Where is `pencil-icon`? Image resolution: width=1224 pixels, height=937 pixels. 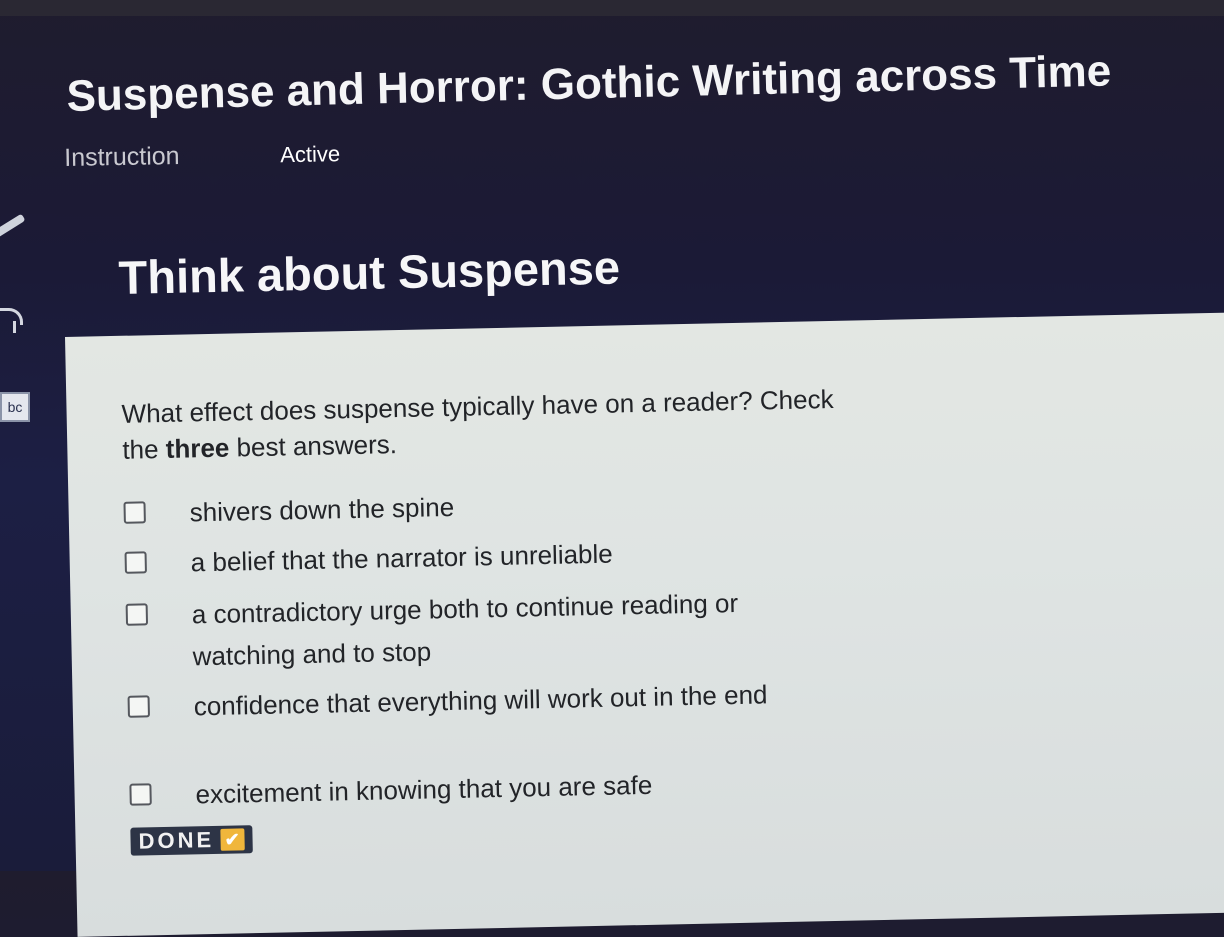
pencil-icon is located at coordinates (13, 226).